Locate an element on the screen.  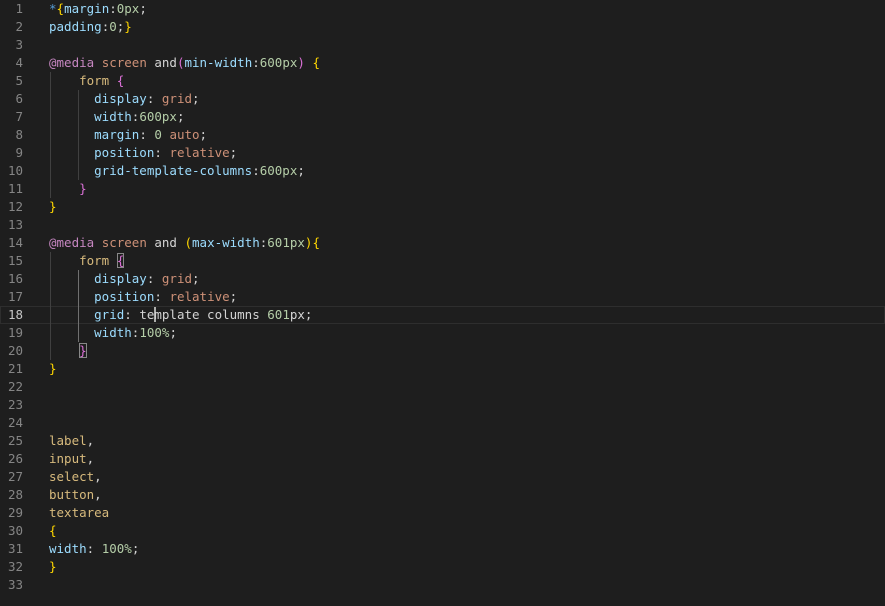
code-line: 13 is located at coordinates (442, 225).